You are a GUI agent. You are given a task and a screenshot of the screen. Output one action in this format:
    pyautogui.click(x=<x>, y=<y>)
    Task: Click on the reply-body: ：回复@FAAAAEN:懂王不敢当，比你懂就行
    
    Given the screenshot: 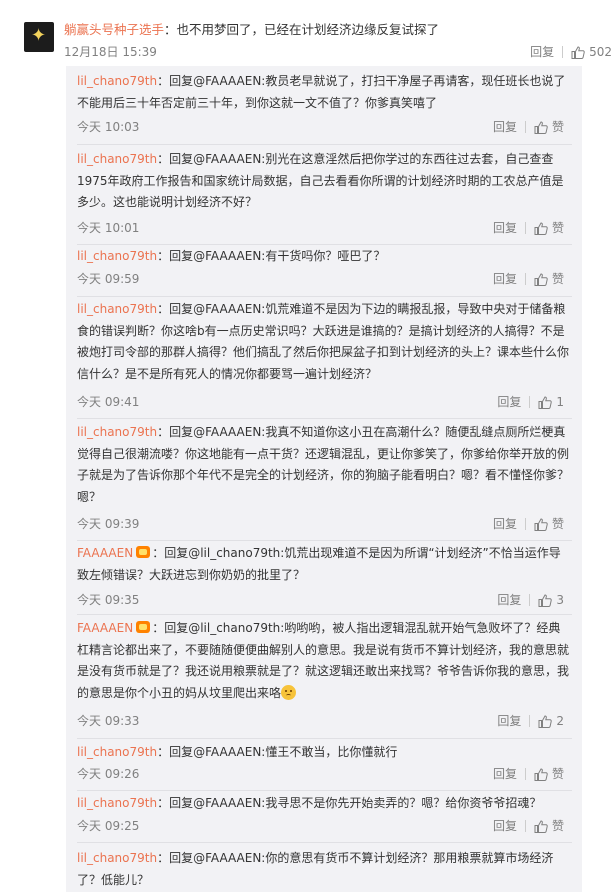 What is the action you would take?
    pyautogui.click(x=277, y=752)
    